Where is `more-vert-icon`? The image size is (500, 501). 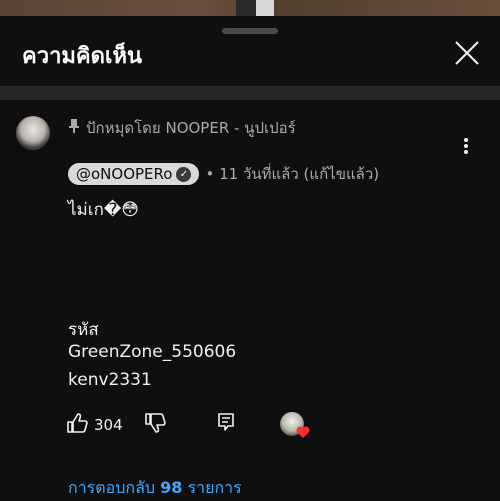
more-vert-icon is located at coordinates (466, 146).